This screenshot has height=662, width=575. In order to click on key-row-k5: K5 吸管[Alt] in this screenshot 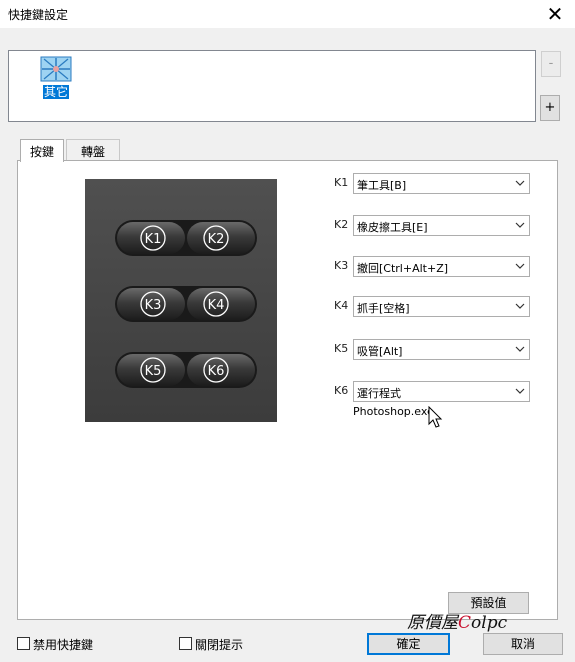, I will do `click(434, 350)`.